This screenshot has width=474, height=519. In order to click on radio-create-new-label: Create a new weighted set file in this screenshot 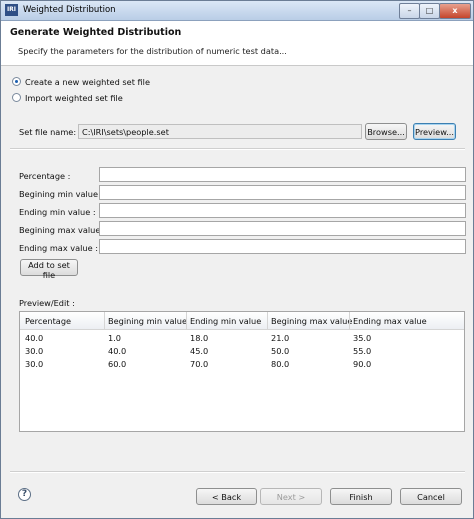, I will do `click(87, 82)`.